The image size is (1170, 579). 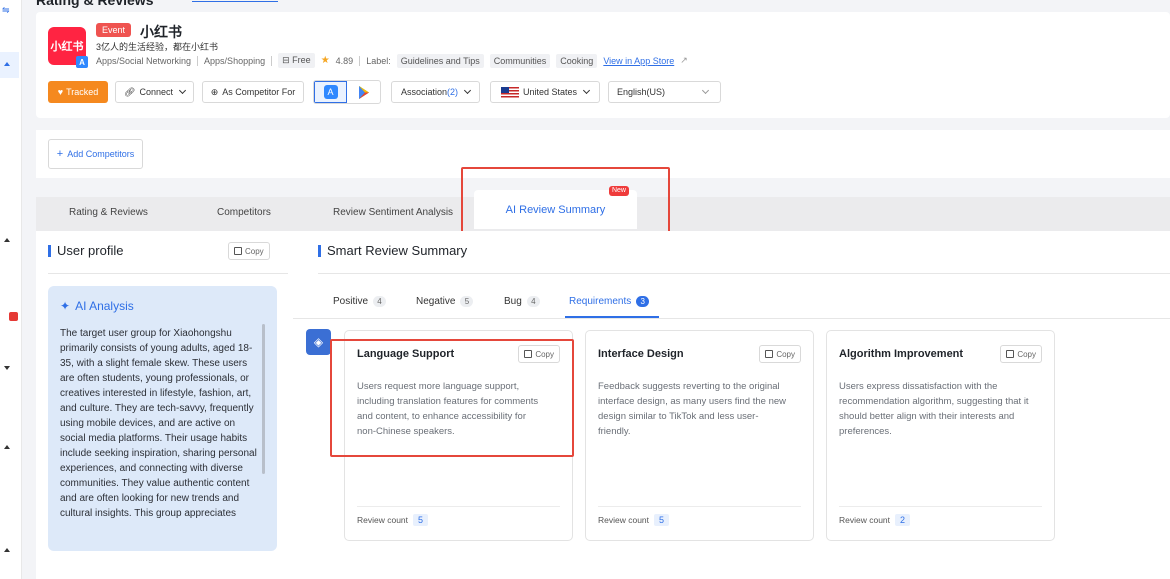 What do you see at coordinates (509, 92) in the screenshot?
I see `us-flag-icon` at bounding box center [509, 92].